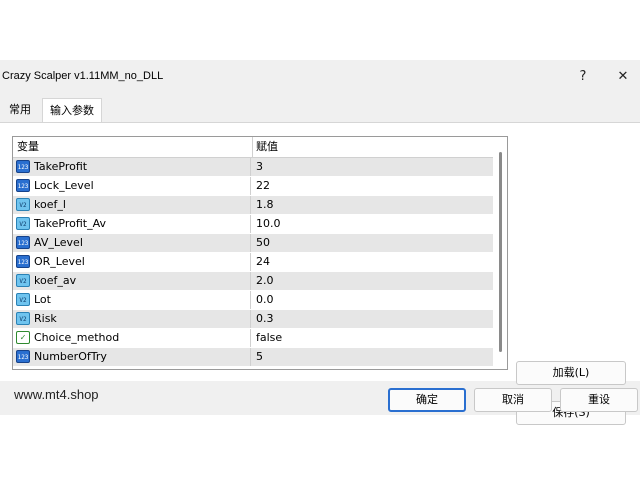 This screenshot has width=640, height=480. Describe the element at coordinates (50, 204) in the screenshot. I see `variable-name: koef_l` at that location.